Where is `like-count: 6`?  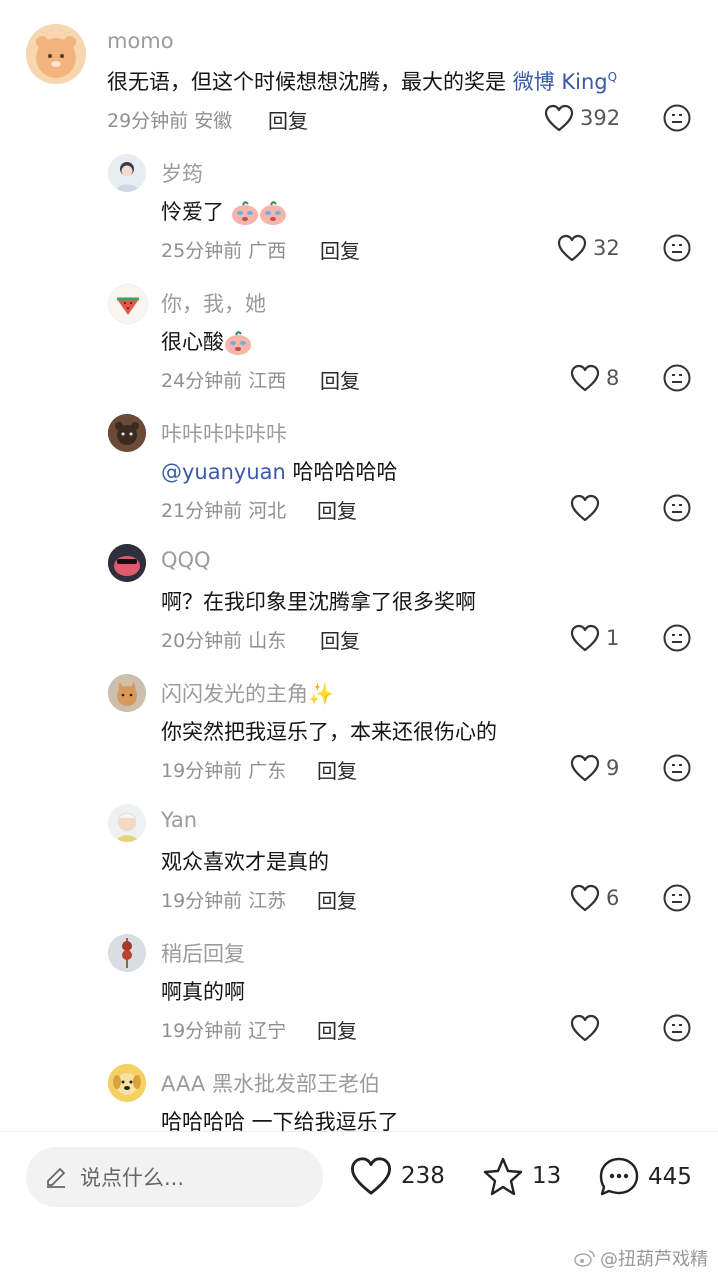
like-count: 6 is located at coordinates (613, 898).